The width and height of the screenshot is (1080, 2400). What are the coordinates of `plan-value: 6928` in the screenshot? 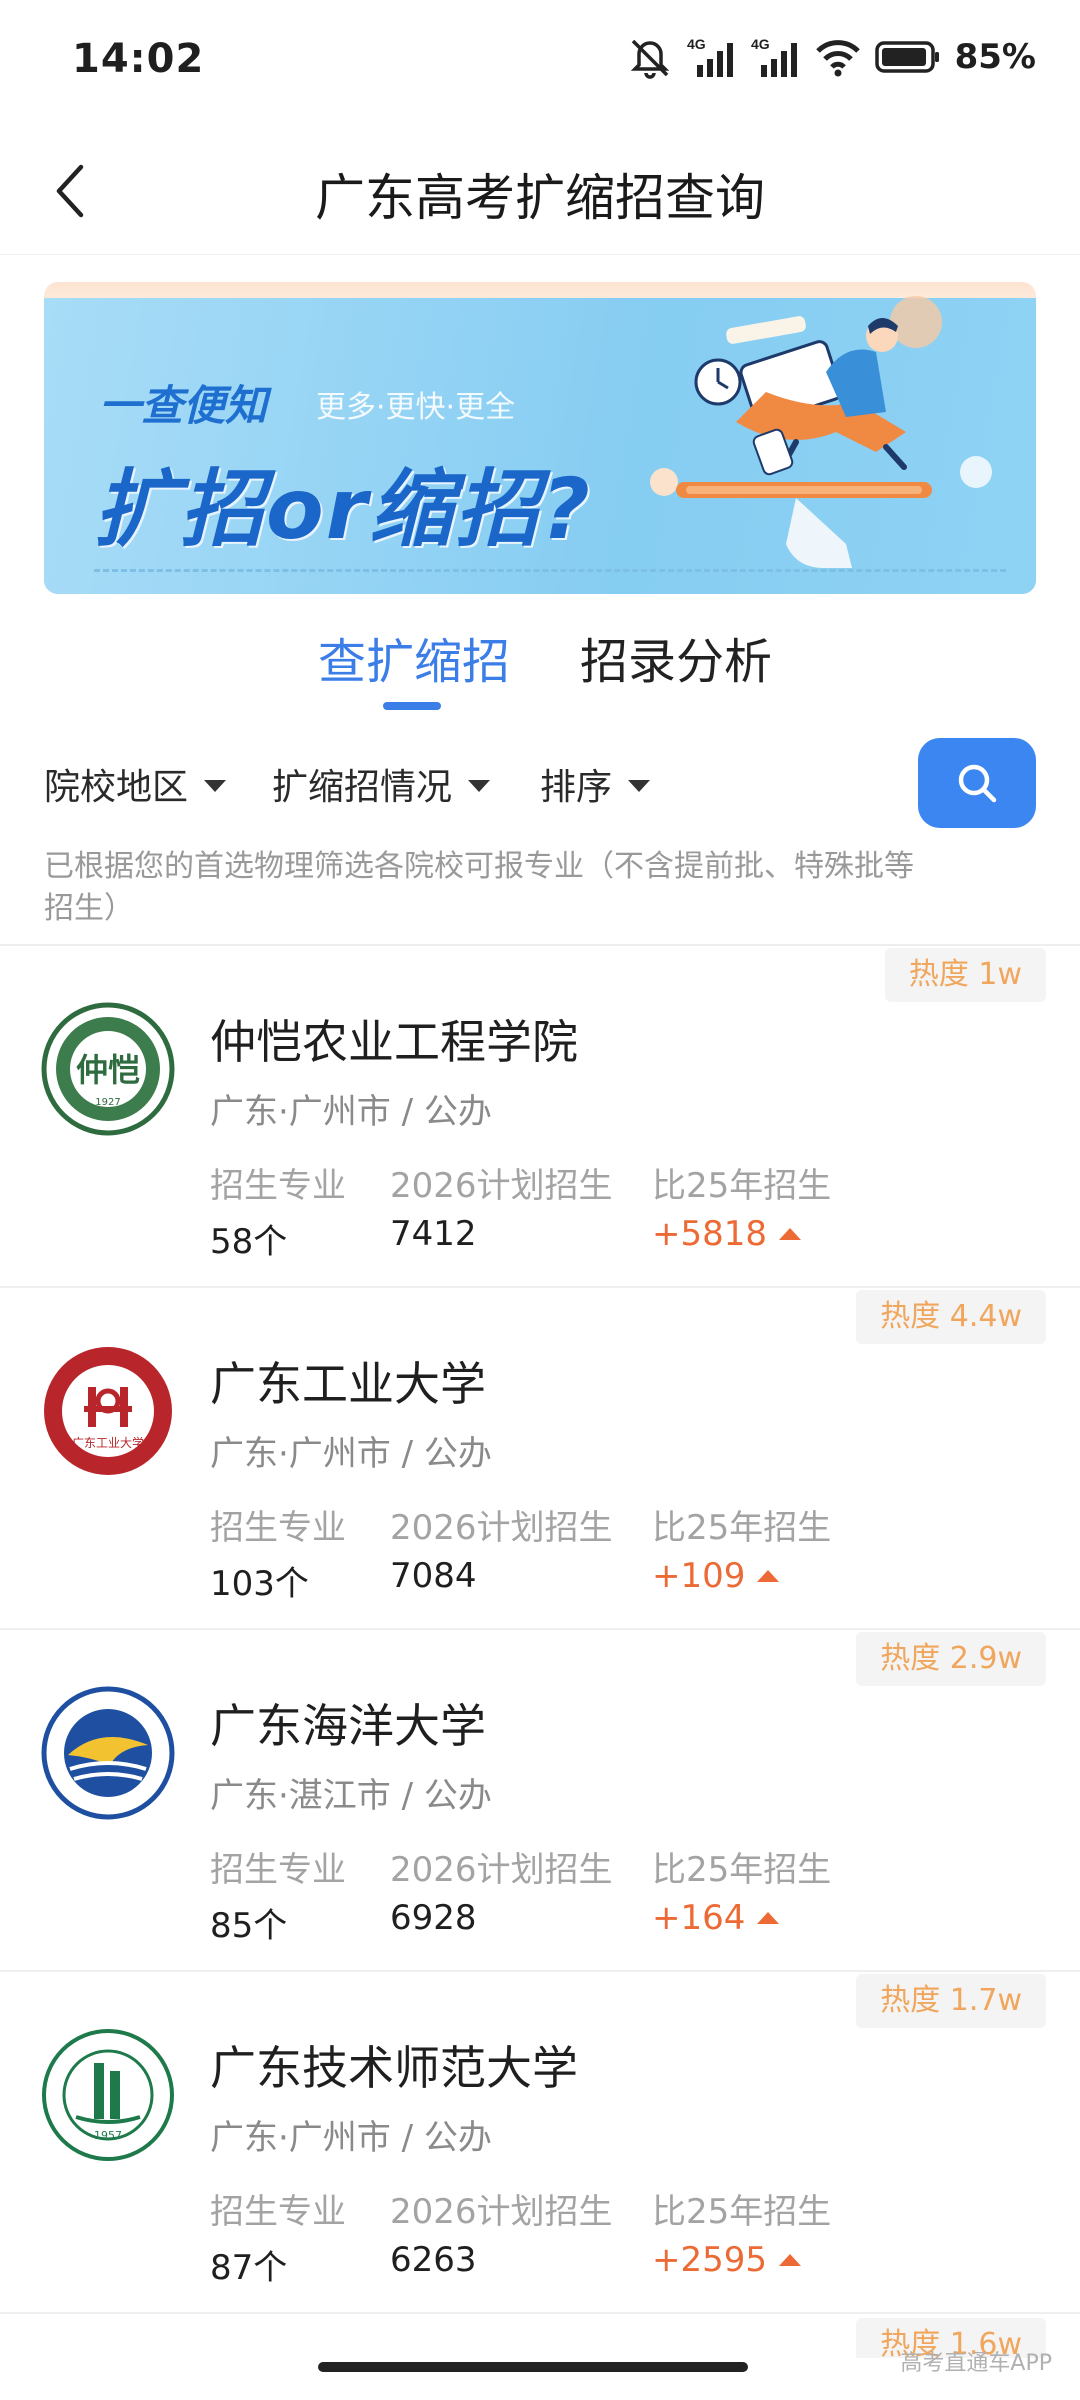 It's located at (433, 1918).